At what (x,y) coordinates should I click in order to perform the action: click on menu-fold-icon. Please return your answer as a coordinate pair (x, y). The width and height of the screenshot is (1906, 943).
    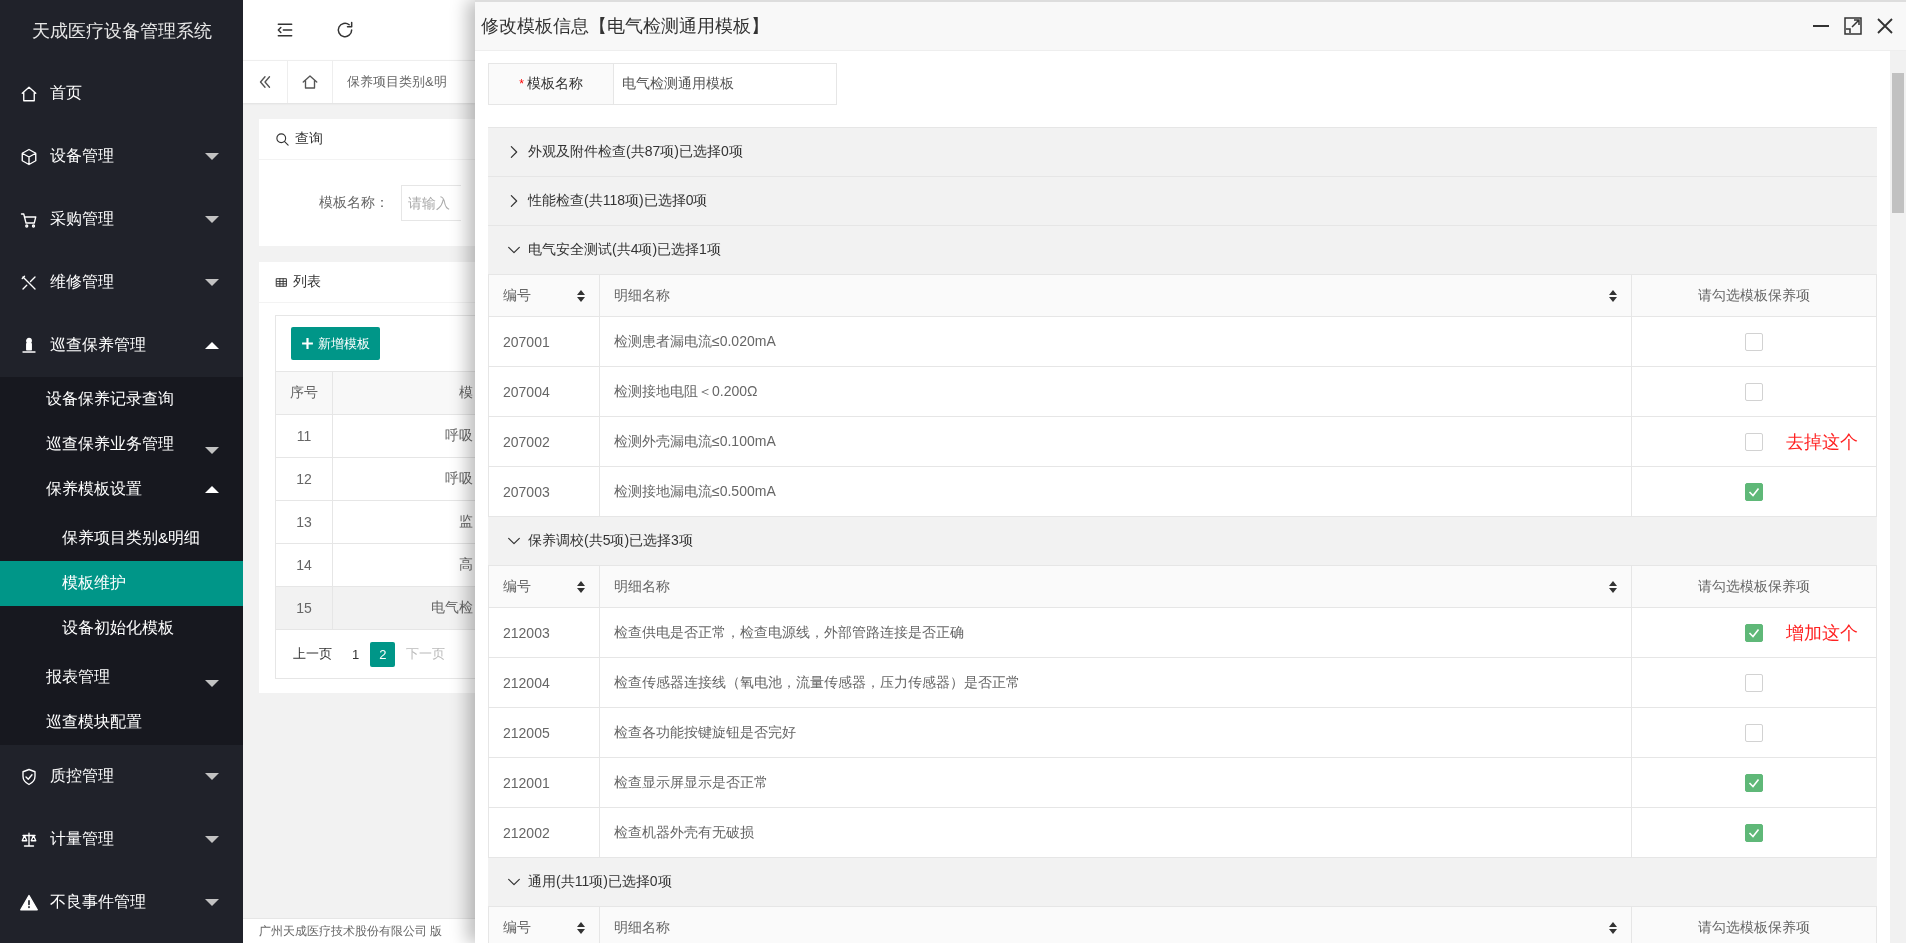
    Looking at the image, I should click on (285, 30).